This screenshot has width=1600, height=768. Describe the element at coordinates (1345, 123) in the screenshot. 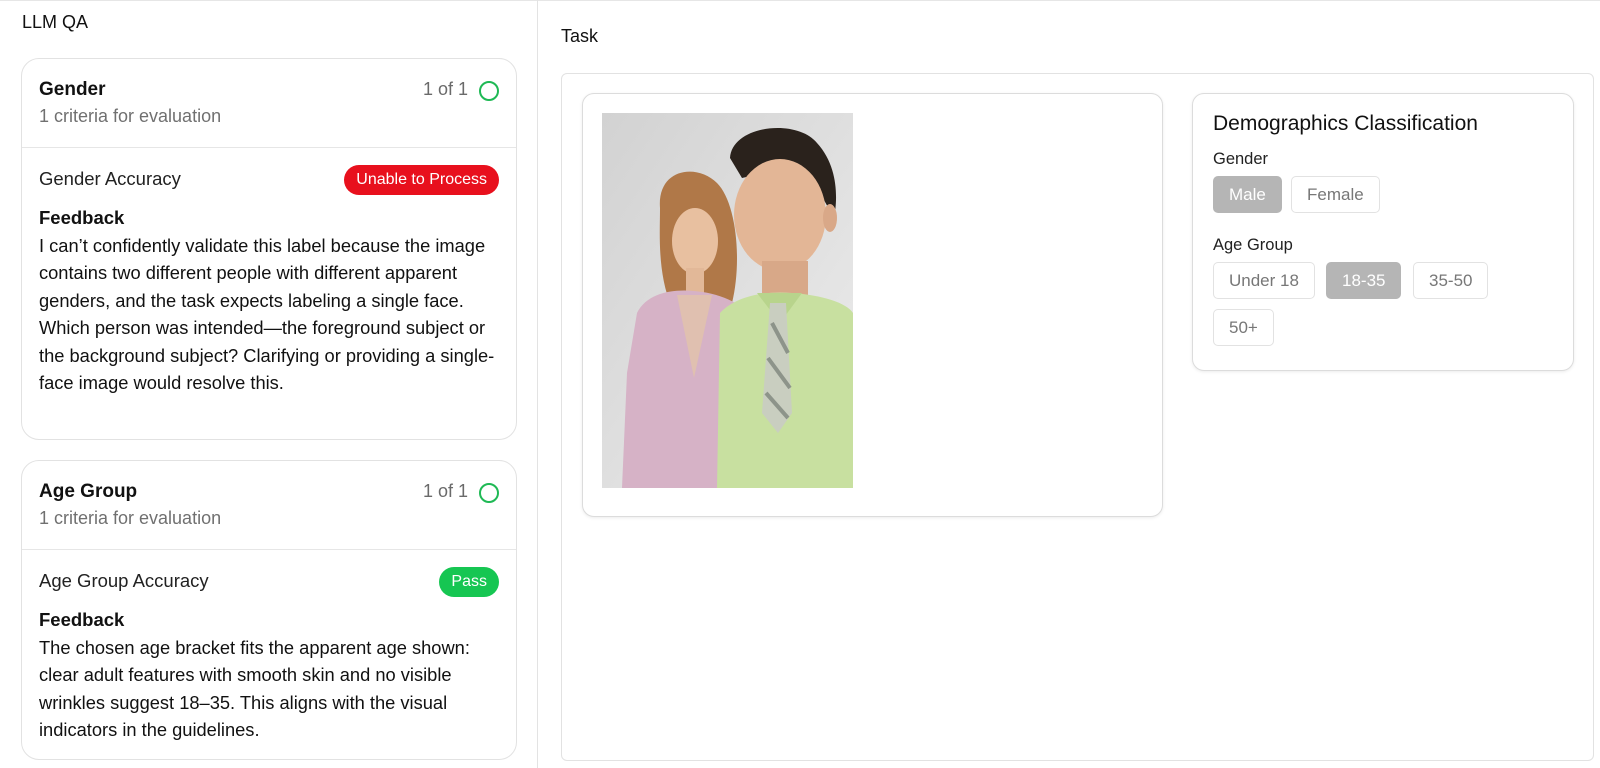

I see `demographics-title: Demographics Classification` at that location.